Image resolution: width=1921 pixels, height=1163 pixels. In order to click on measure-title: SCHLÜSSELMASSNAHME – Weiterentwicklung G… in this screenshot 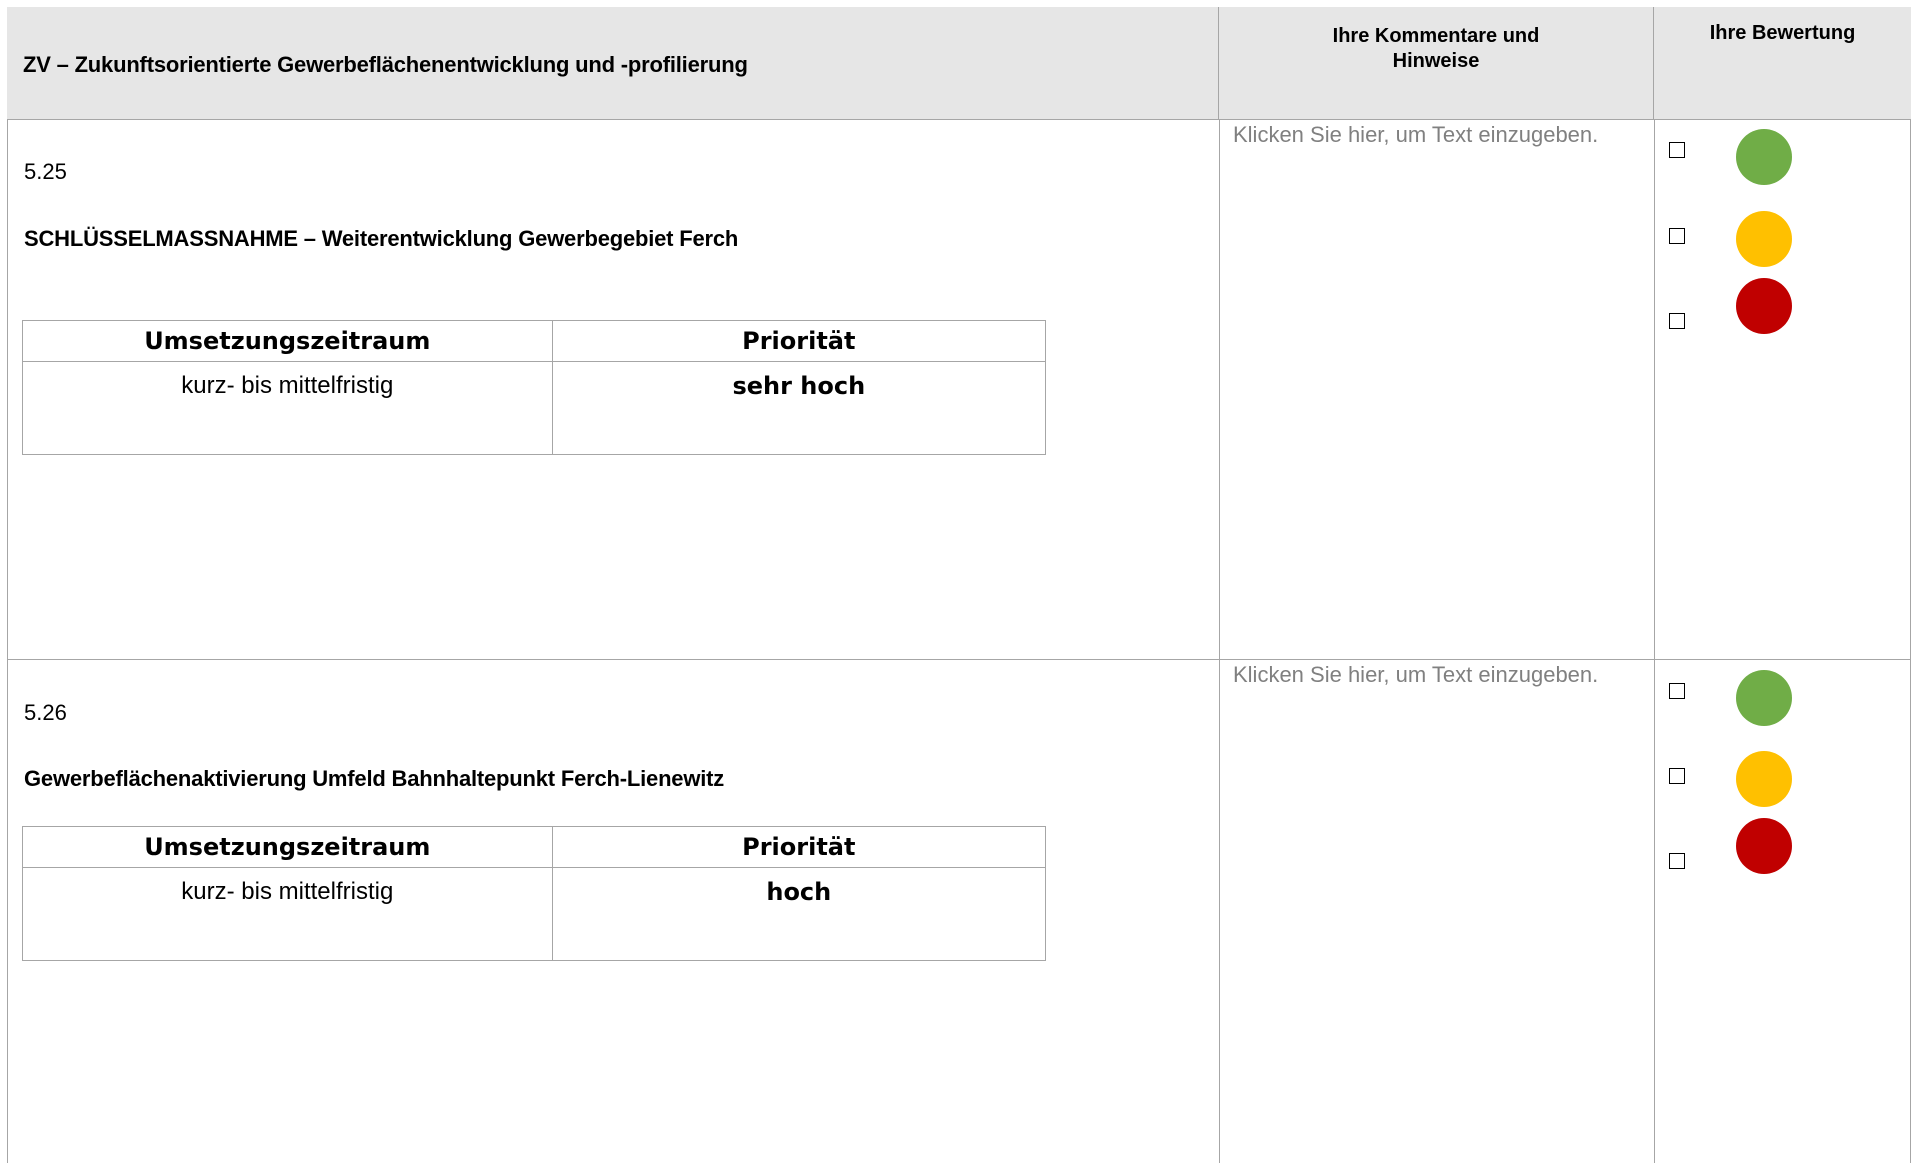, I will do `click(381, 238)`.